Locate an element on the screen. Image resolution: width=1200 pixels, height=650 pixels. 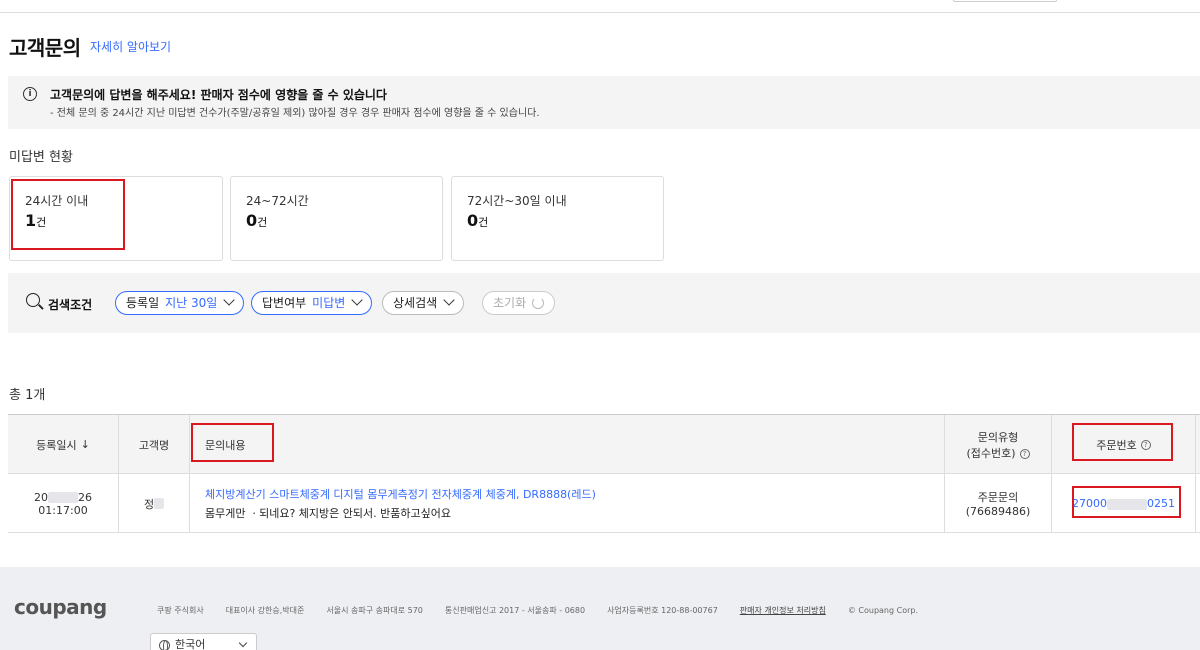
stat-label: 72시간~30일 이내 is located at coordinates (517, 201).